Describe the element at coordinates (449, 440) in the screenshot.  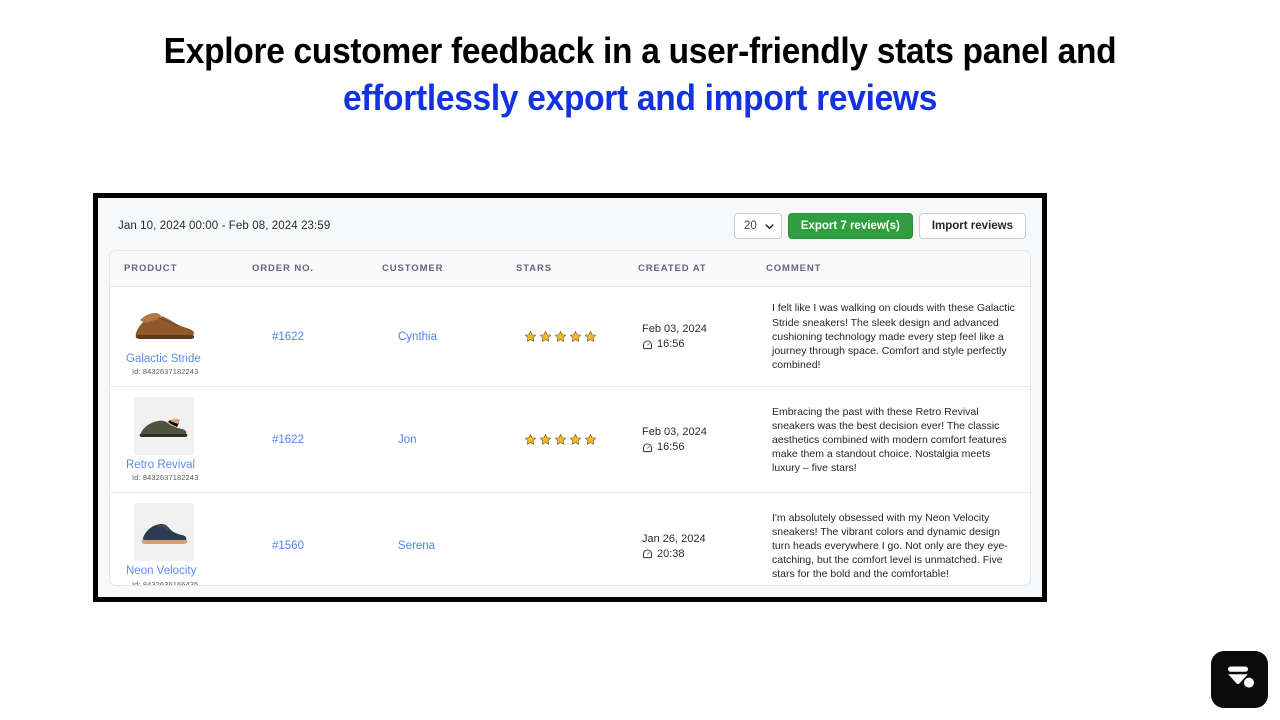
I see `cell-customer: Jon` at that location.